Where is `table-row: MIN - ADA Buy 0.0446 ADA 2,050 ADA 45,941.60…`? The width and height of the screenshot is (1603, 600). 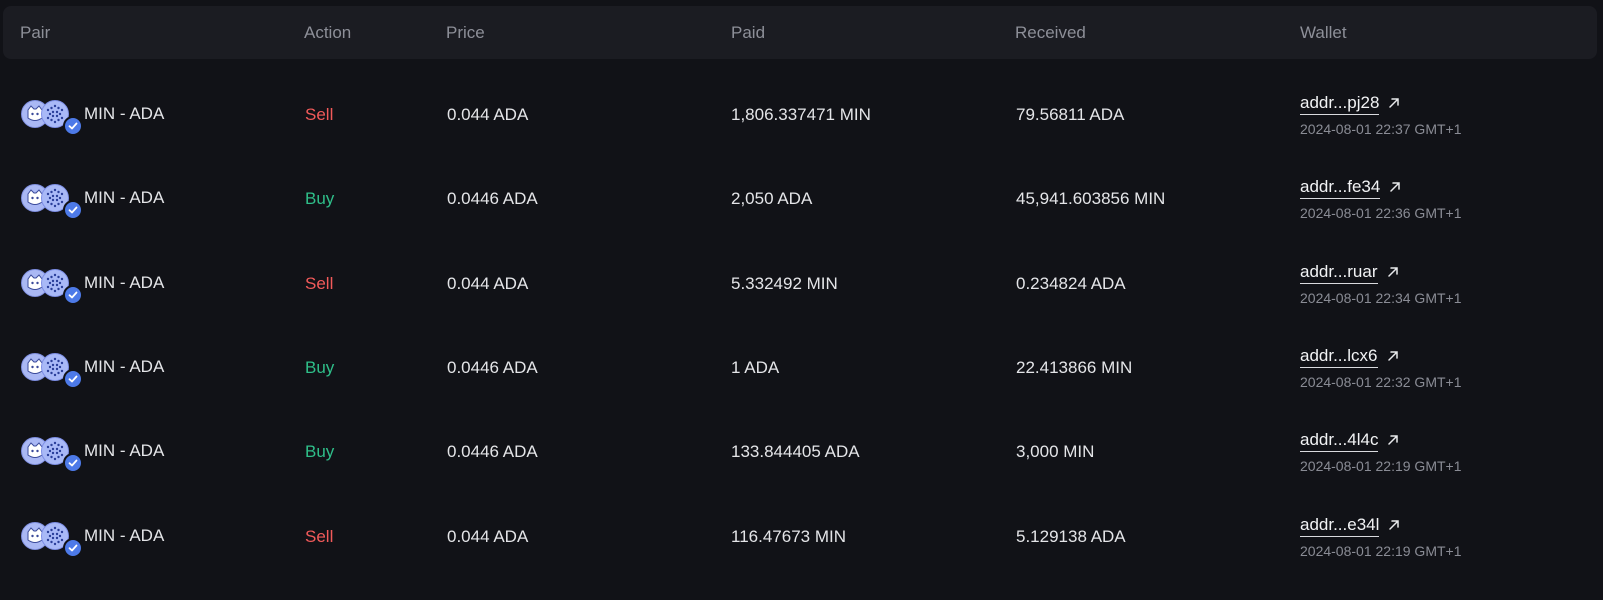 table-row: MIN - ADA Buy 0.0446 ADA 2,050 ADA 45,941.60… is located at coordinates (801, 198).